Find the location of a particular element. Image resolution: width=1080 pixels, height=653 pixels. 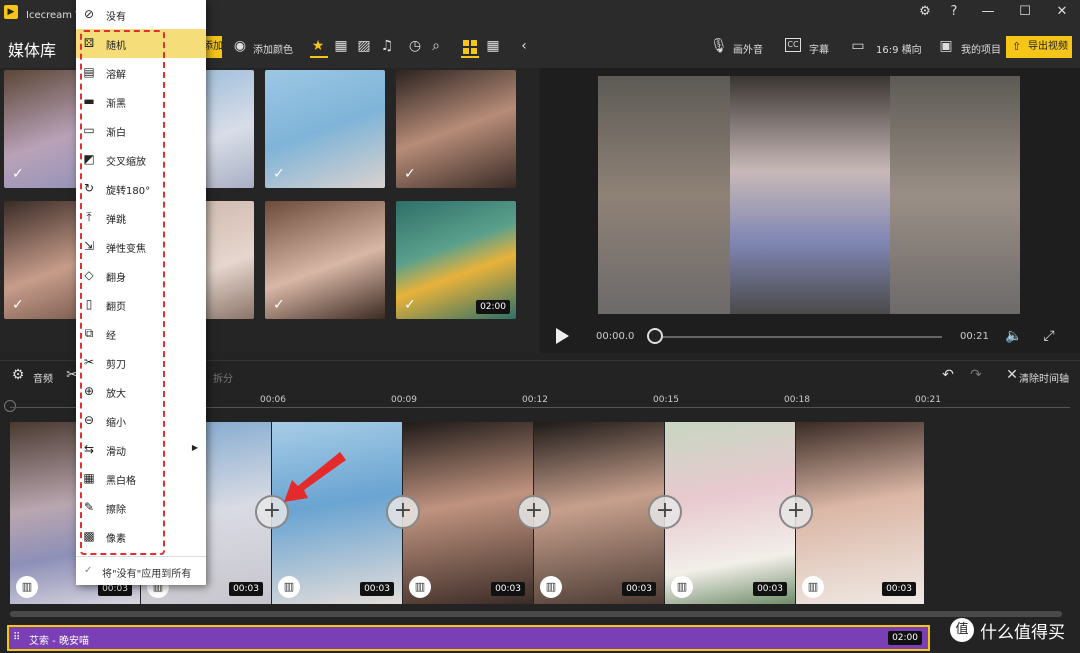

ruler-tick: 00:06 is located at coordinates (273, 400).